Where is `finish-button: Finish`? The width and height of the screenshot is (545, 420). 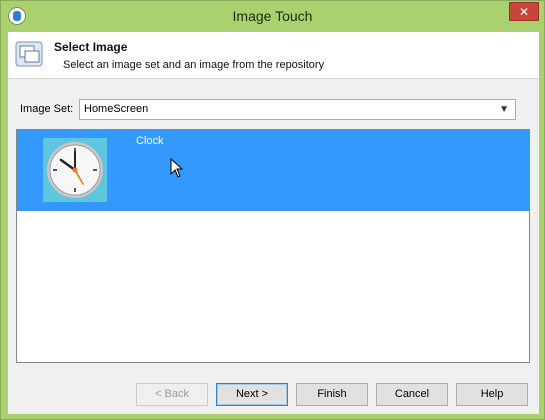
finish-button: Finish is located at coordinates (332, 394).